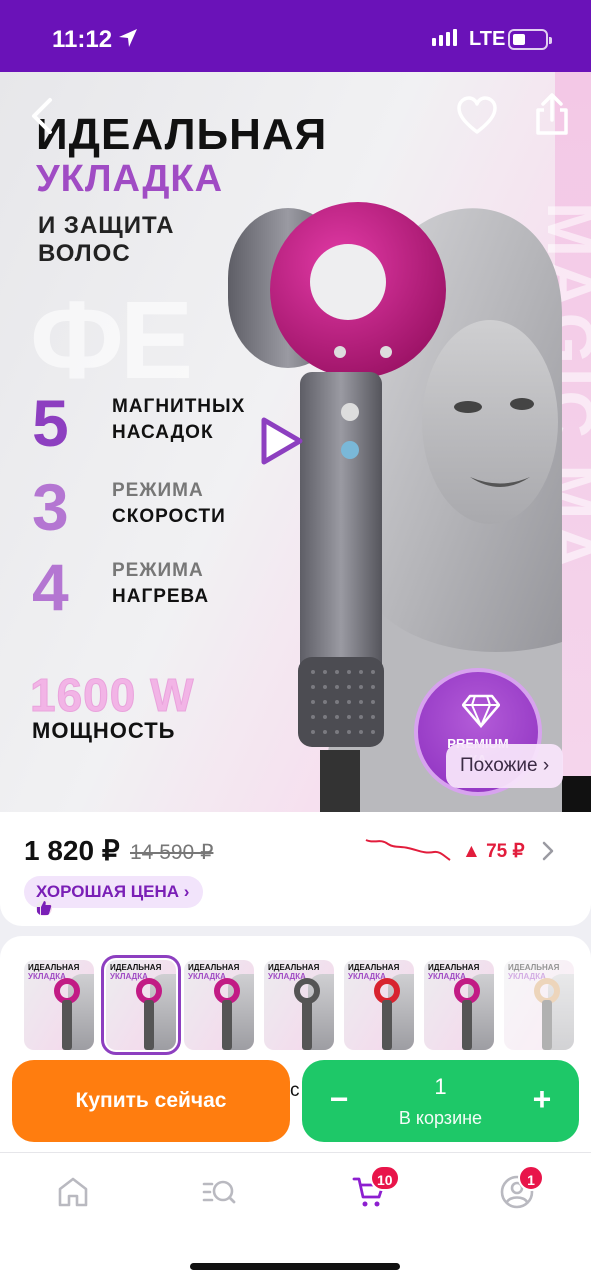 The width and height of the screenshot is (591, 1280). I want to click on home-icon, so click(73, 1192).